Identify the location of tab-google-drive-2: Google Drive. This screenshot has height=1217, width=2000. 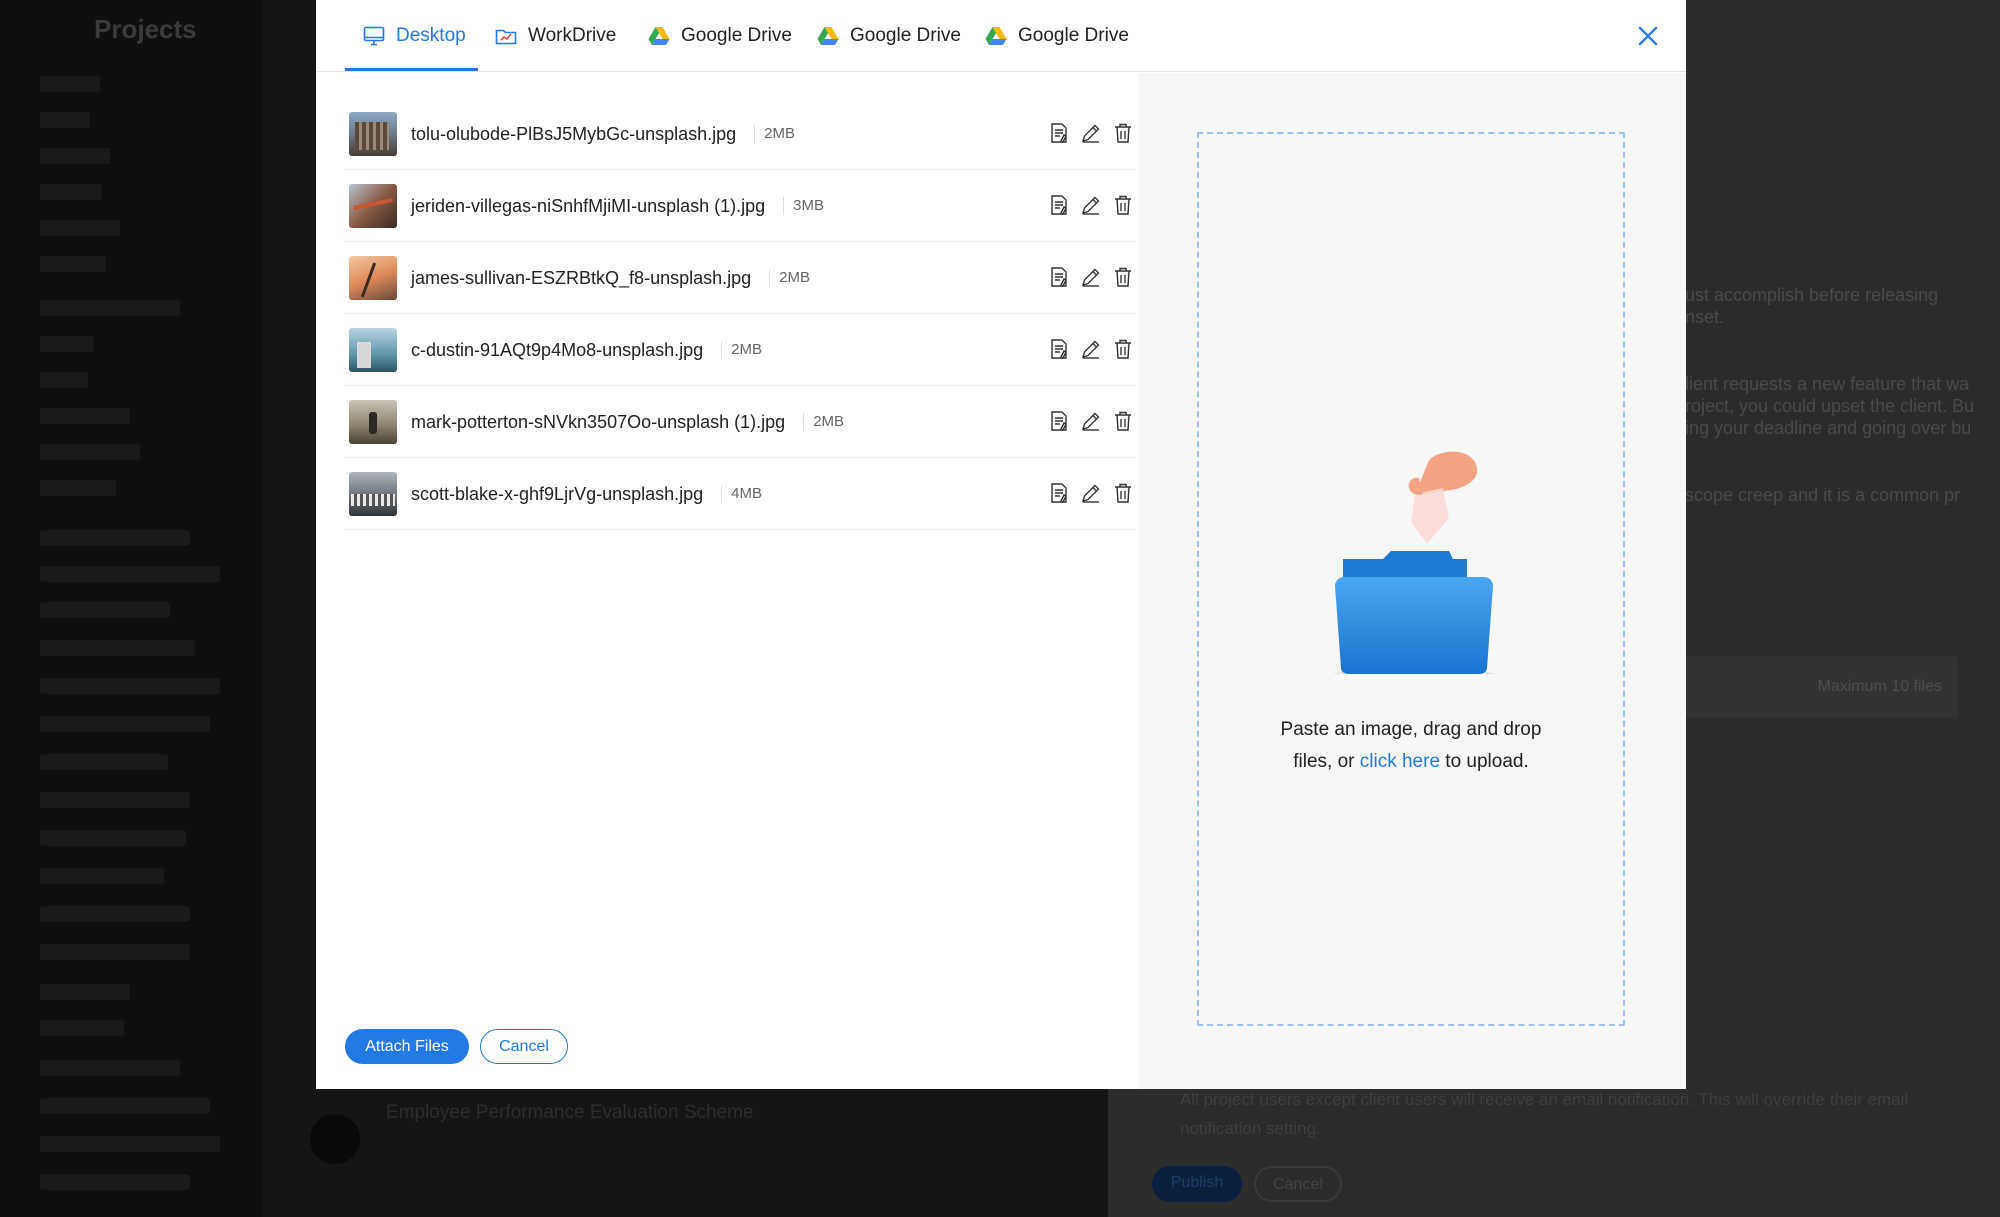
(888, 36).